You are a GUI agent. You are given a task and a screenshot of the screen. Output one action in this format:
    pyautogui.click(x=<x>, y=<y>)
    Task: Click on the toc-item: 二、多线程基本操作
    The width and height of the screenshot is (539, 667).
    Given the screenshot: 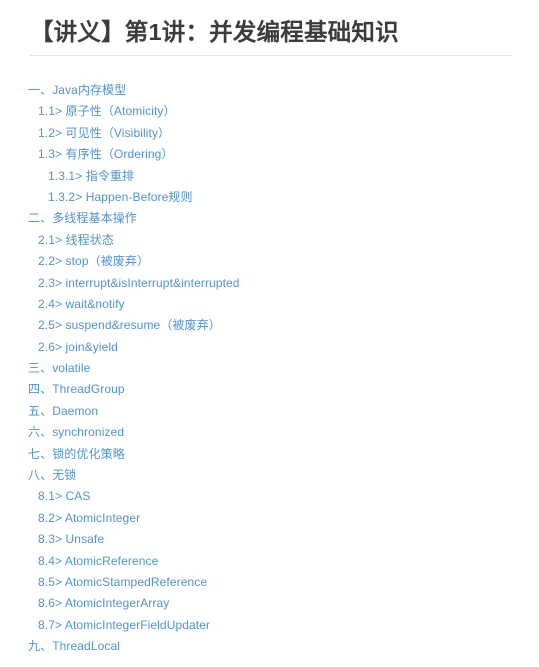 What is the action you would take?
    pyautogui.click(x=269, y=217)
    